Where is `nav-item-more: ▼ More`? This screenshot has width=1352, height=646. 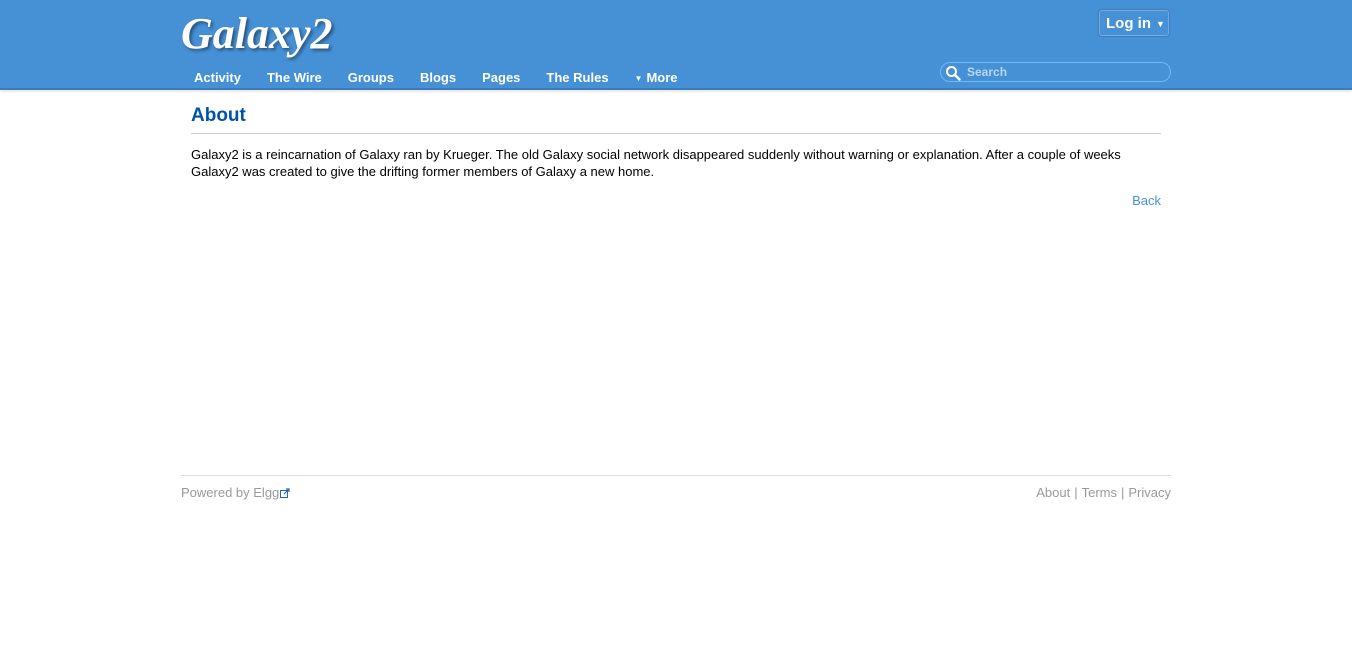
nav-item-more: ▼ More is located at coordinates (656, 78).